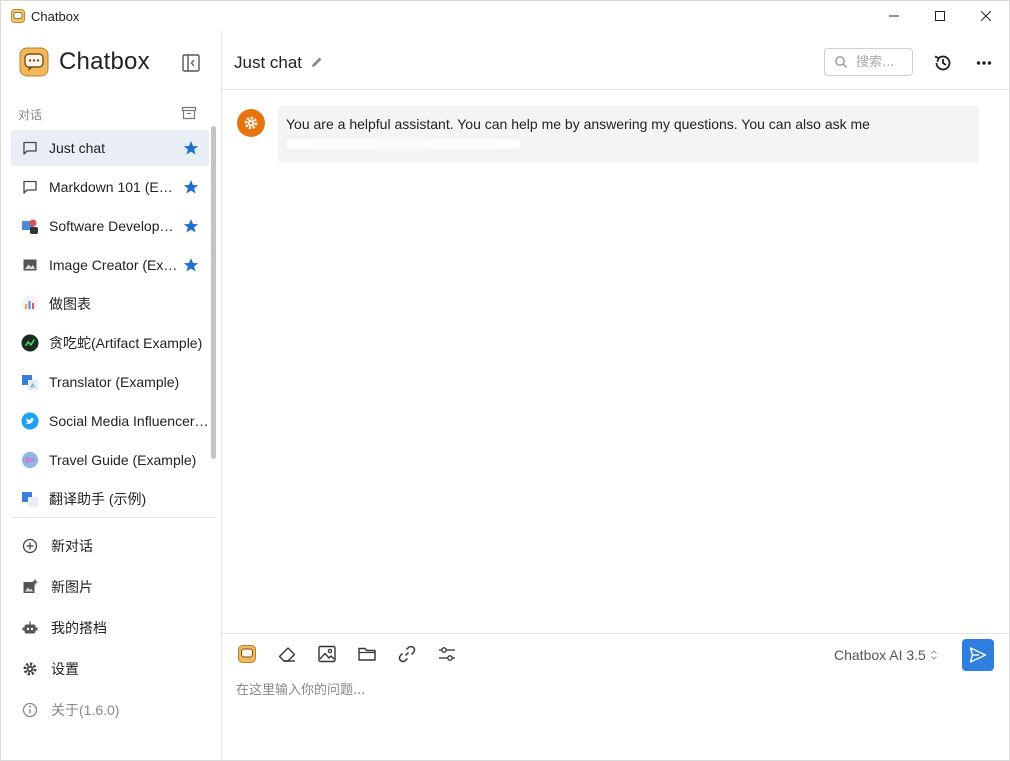 The image size is (1010, 761). I want to click on maximize-icon, so click(940, 16).